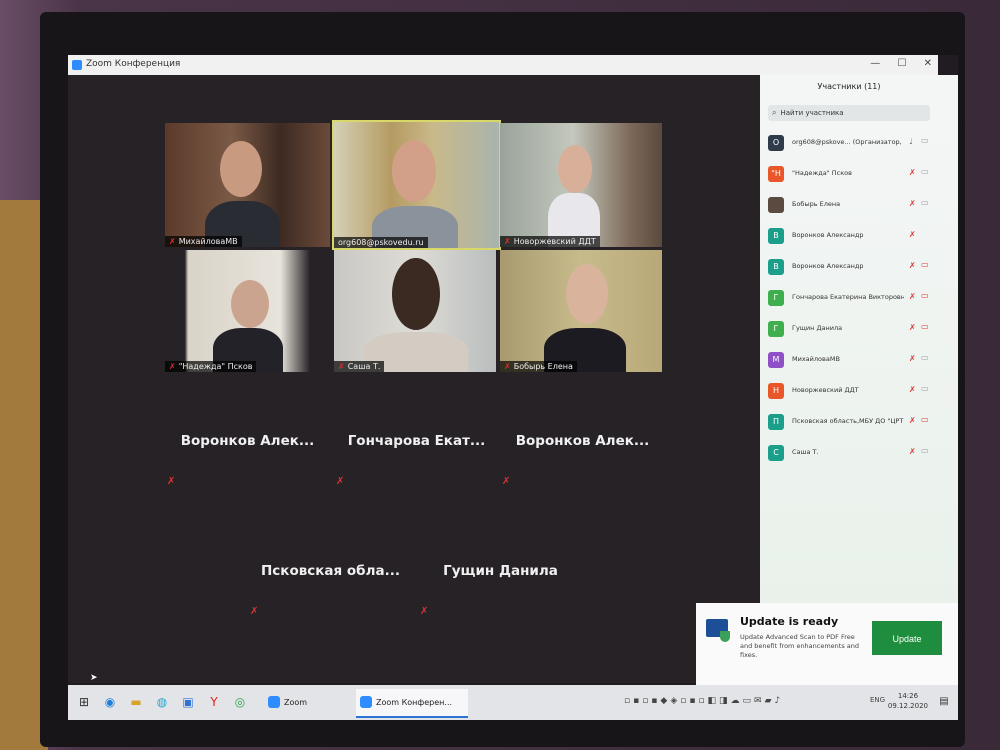 The height and width of the screenshot is (750, 1000). I want to click on system-tray-icons: ▫▪▫▪◆◈▫▪▫◧◨☁▭✉▰♪, so click(703, 701).